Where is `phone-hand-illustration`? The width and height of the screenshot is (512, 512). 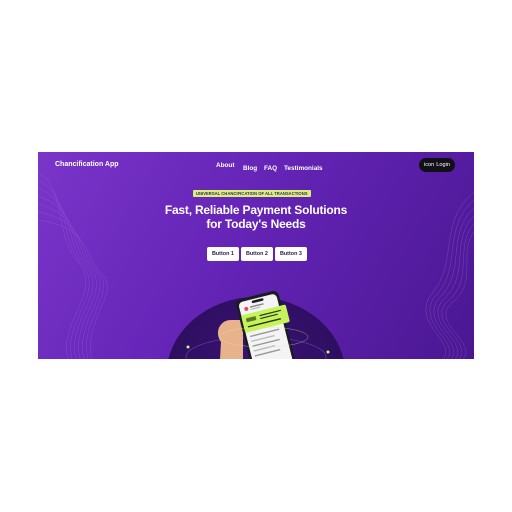
phone-hand-illustration is located at coordinates (263, 325).